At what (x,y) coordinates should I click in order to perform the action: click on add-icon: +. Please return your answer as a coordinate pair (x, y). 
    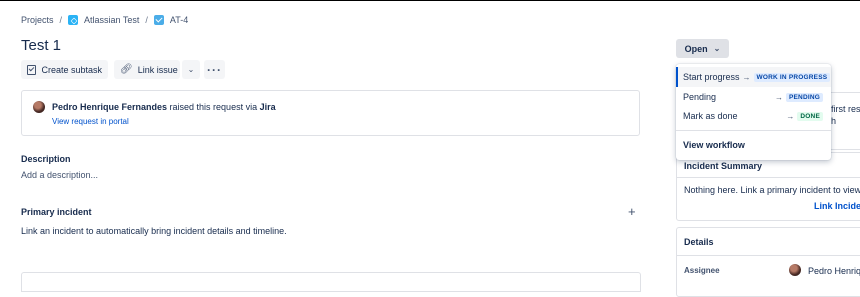
    Looking at the image, I should click on (632, 211).